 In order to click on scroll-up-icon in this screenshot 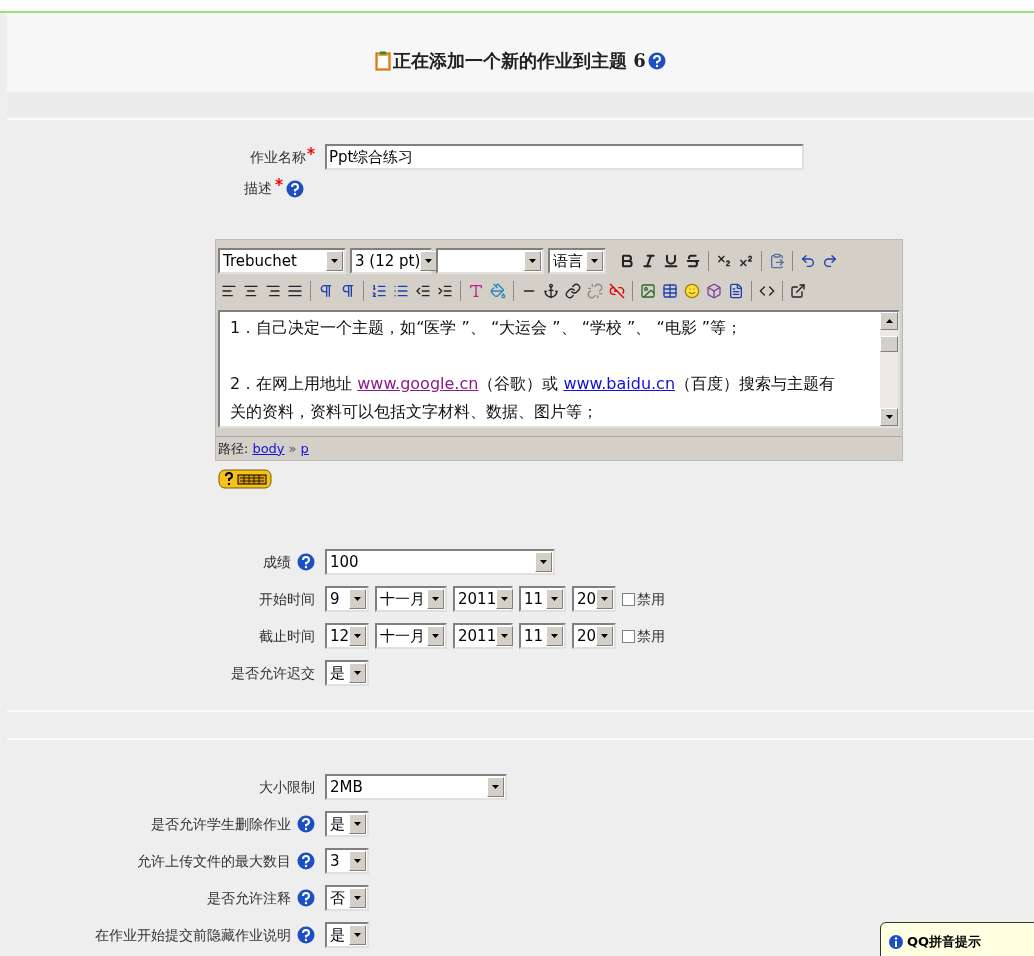, I will do `click(889, 321)`.